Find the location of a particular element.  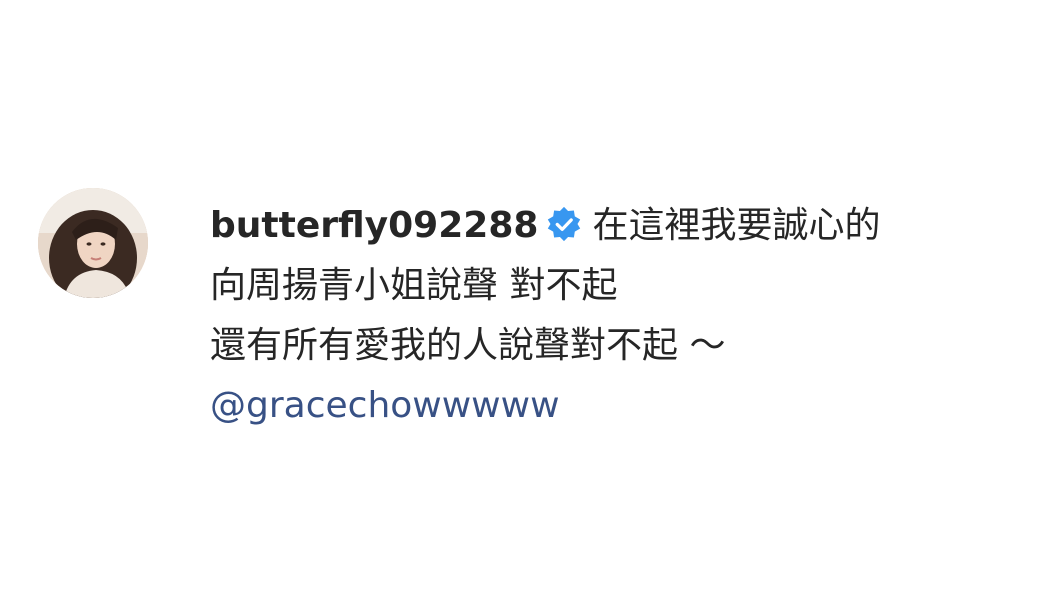

verified-badge-icon is located at coordinates (564, 221).